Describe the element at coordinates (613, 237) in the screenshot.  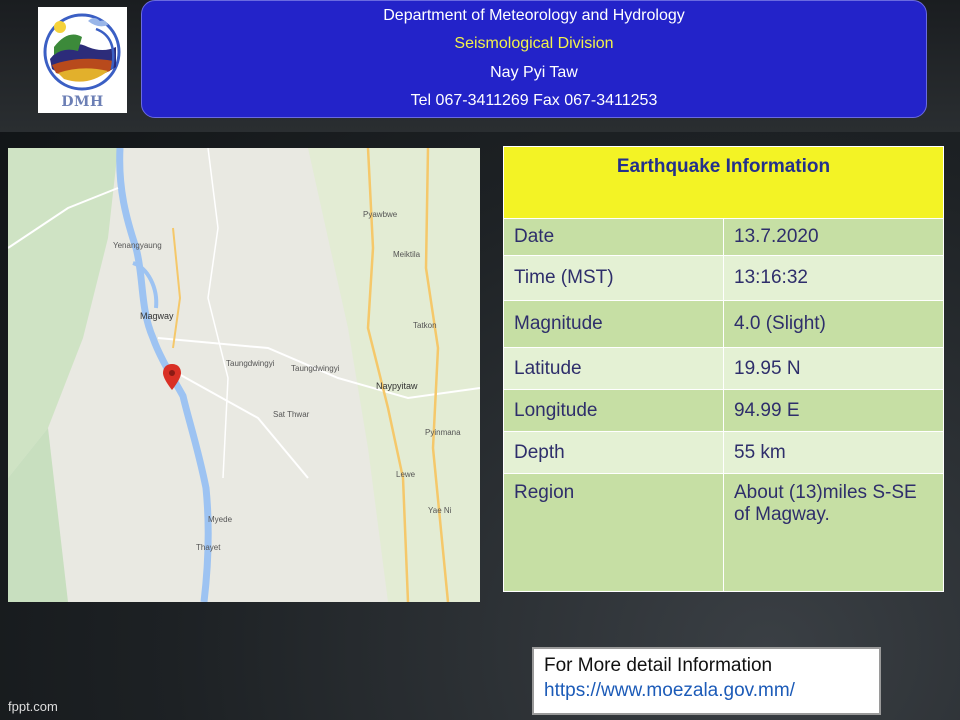
I see `row-label-date: Date` at that location.